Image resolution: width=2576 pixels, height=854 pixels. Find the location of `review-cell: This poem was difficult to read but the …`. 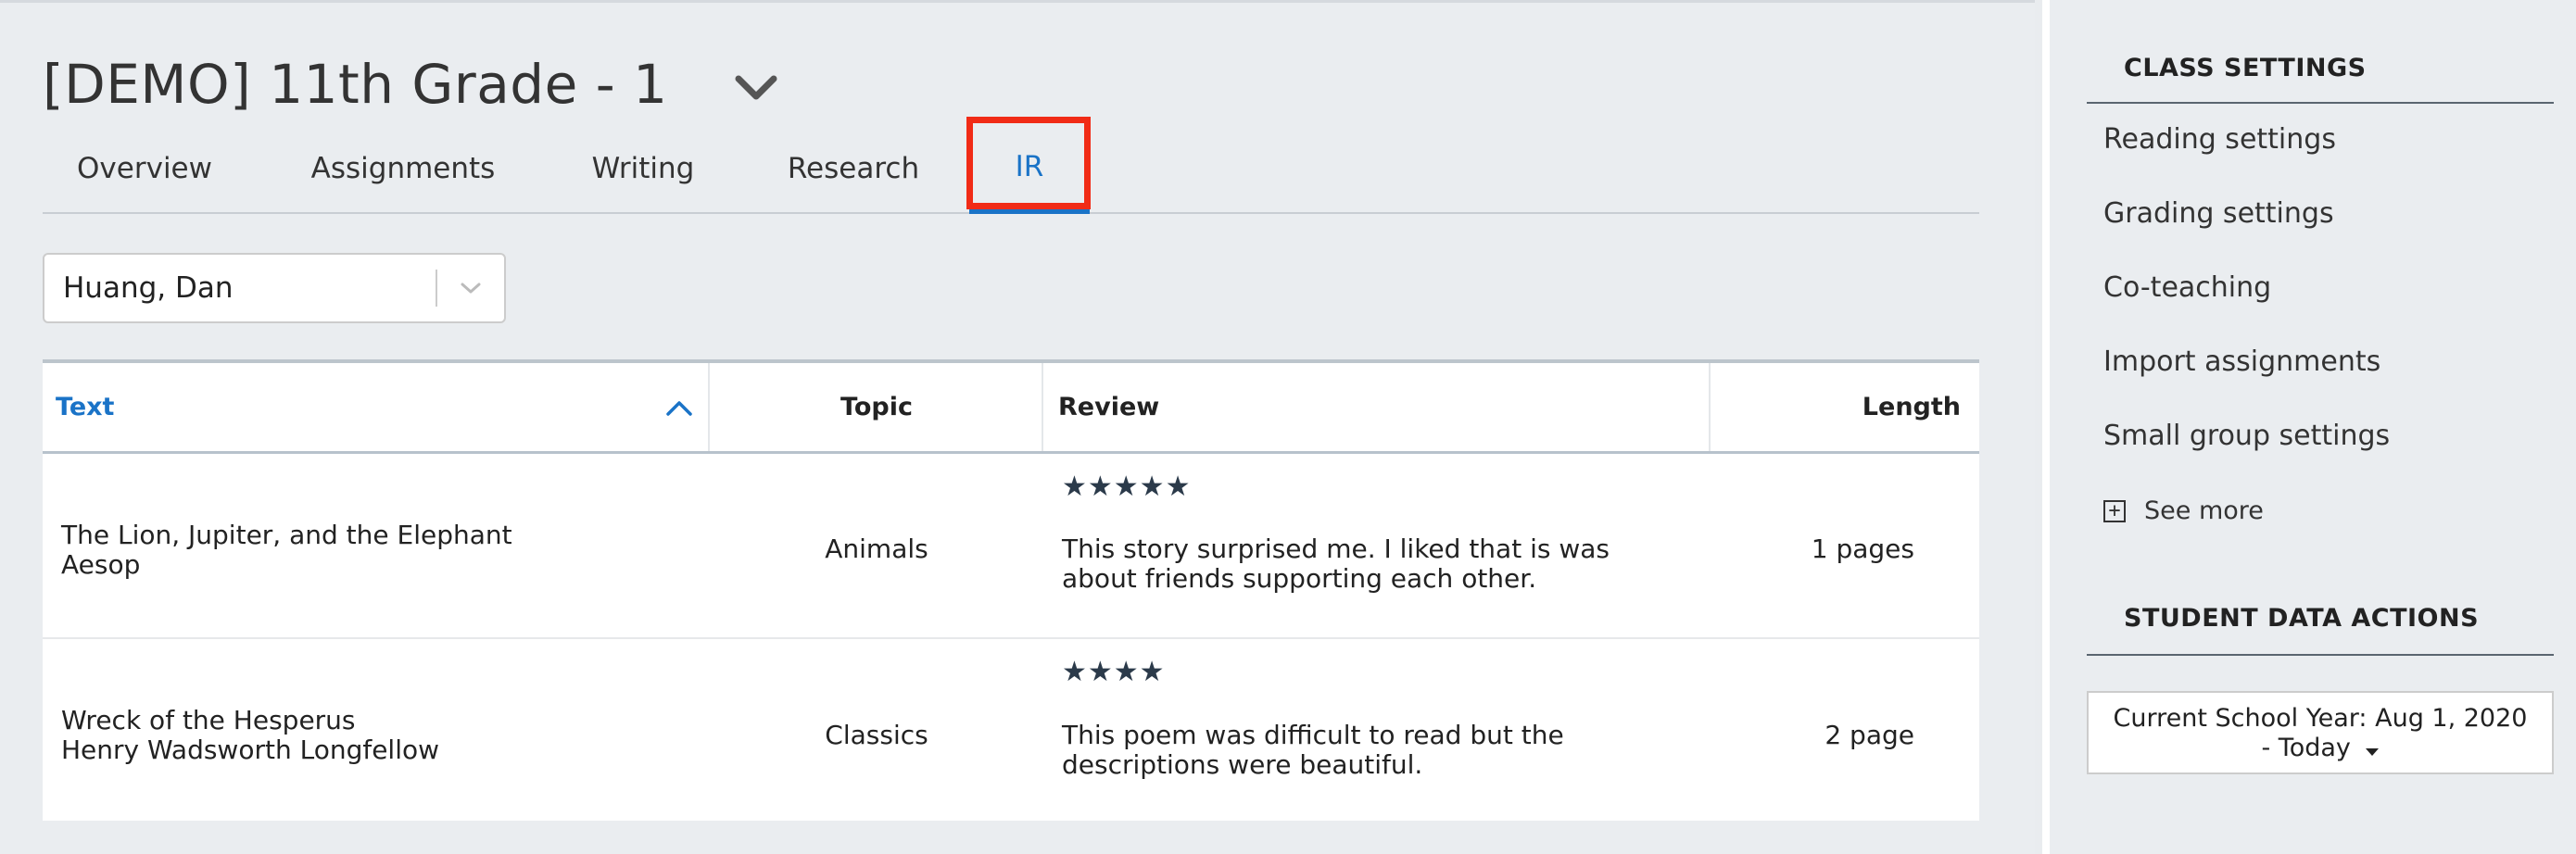

review-cell: This poem was difficult to read but the … is located at coordinates (1313, 750).